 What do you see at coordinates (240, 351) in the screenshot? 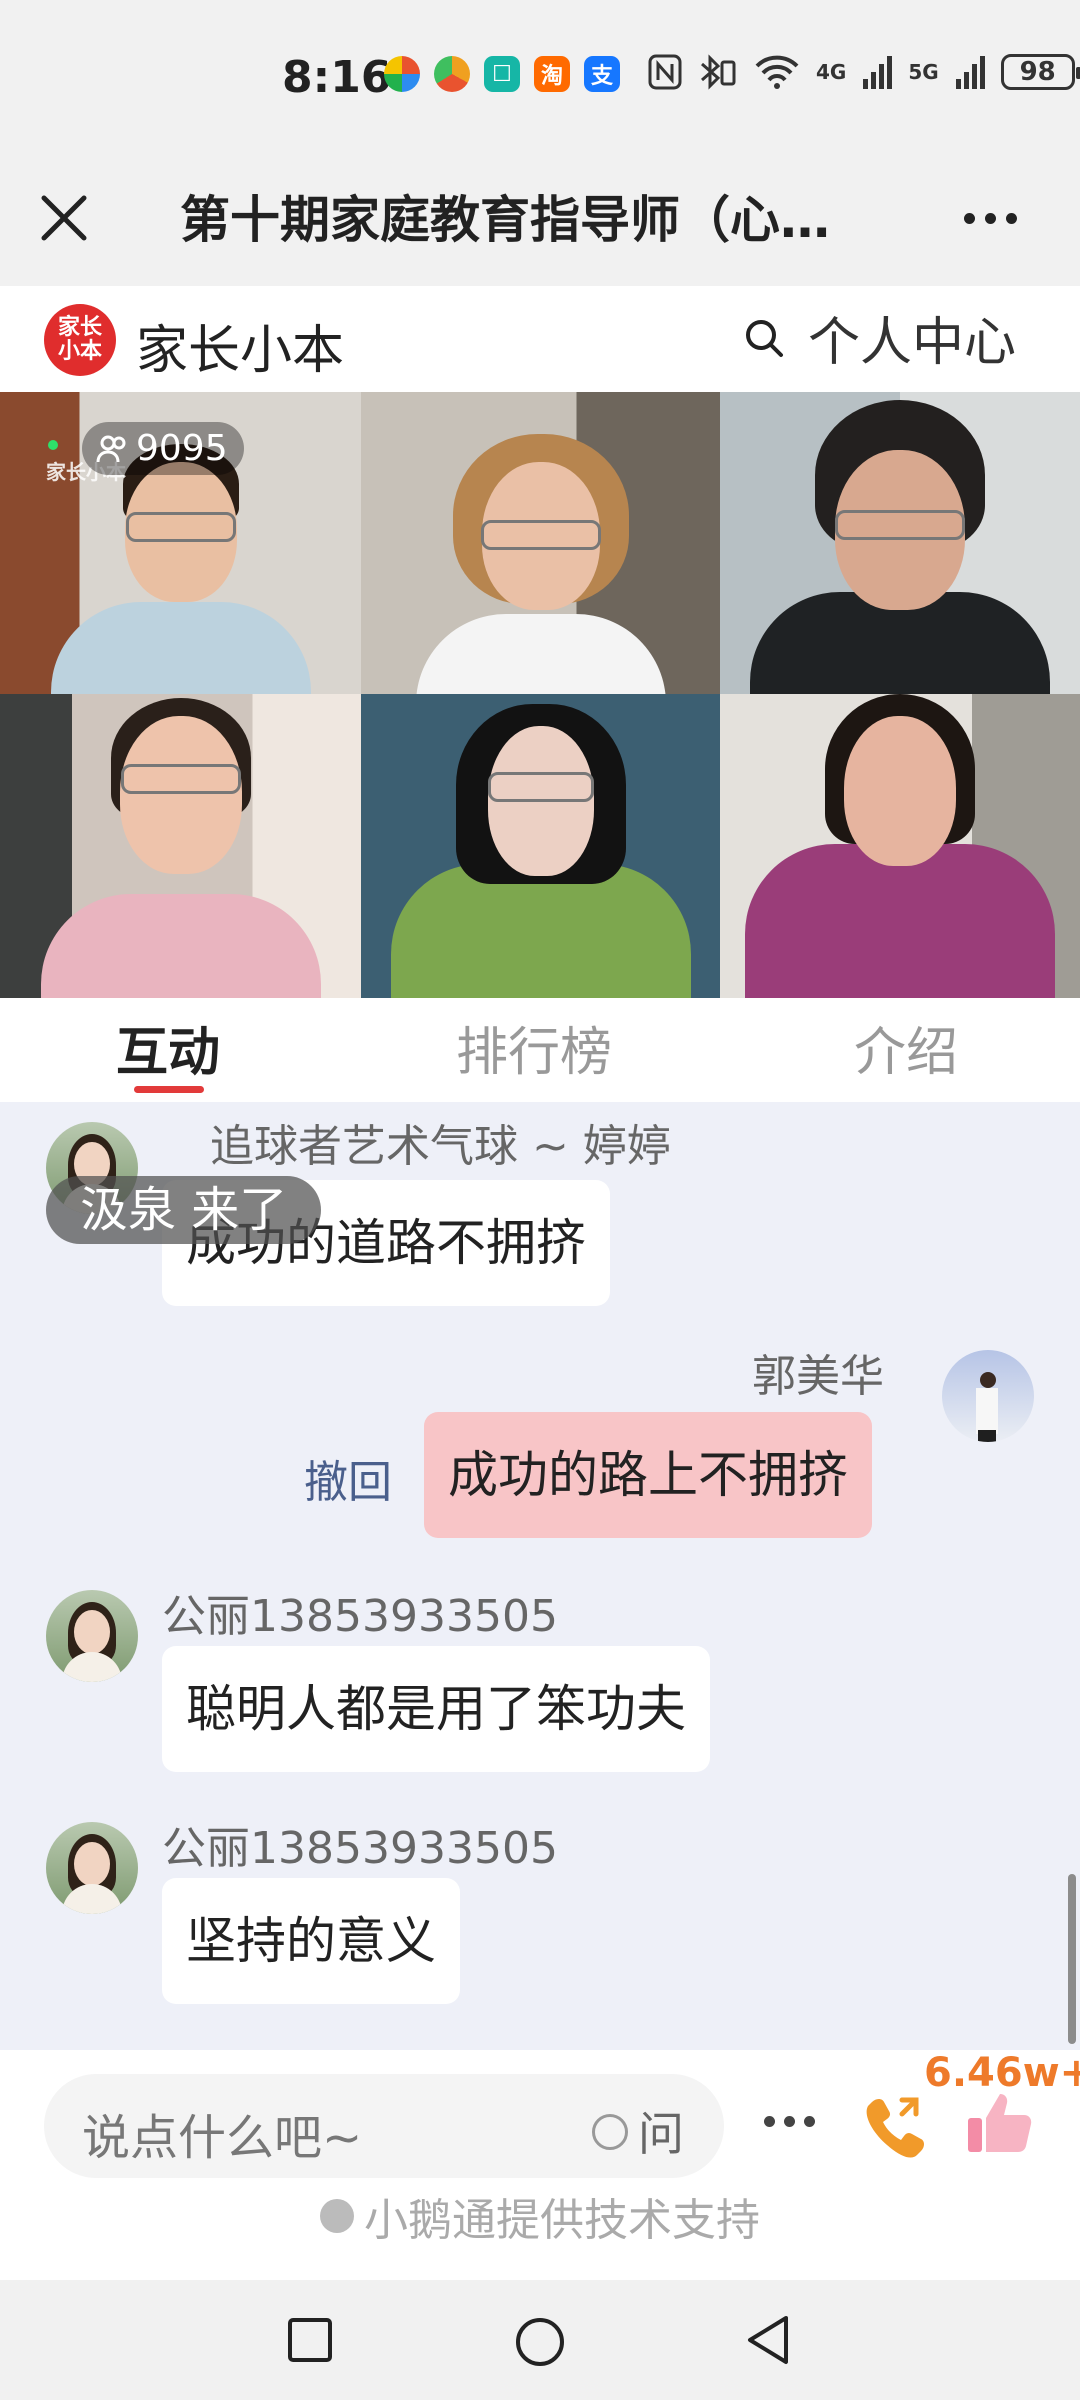
I see `brand-name: 家长小本` at bounding box center [240, 351].